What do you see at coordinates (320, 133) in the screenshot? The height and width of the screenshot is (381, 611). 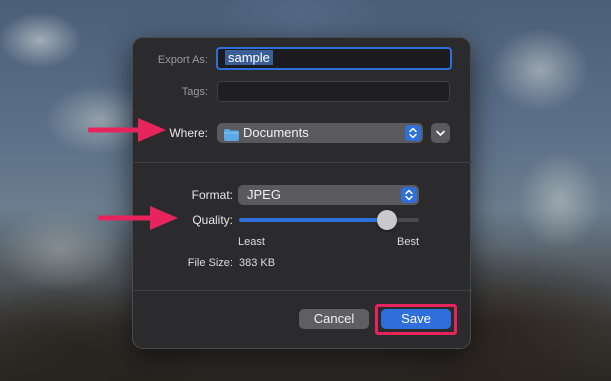 I see `where-popup: Documents` at bounding box center [320, 133].